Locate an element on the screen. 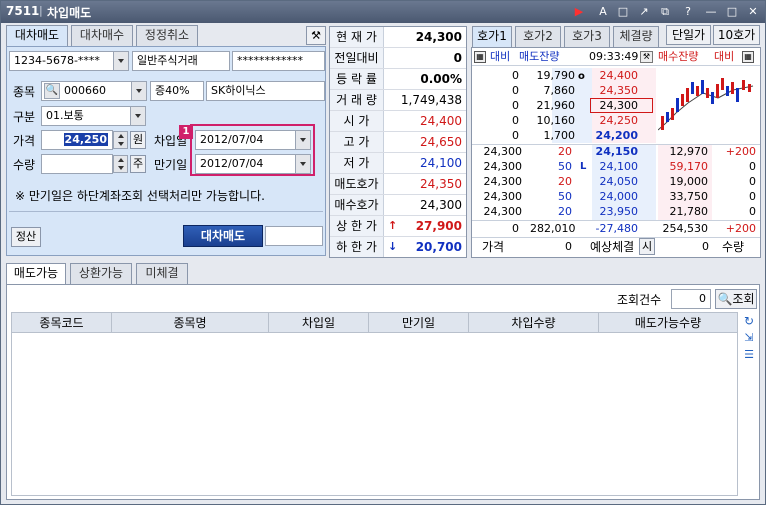  sell-price: 24,200 is located at coordinates (615, 136).